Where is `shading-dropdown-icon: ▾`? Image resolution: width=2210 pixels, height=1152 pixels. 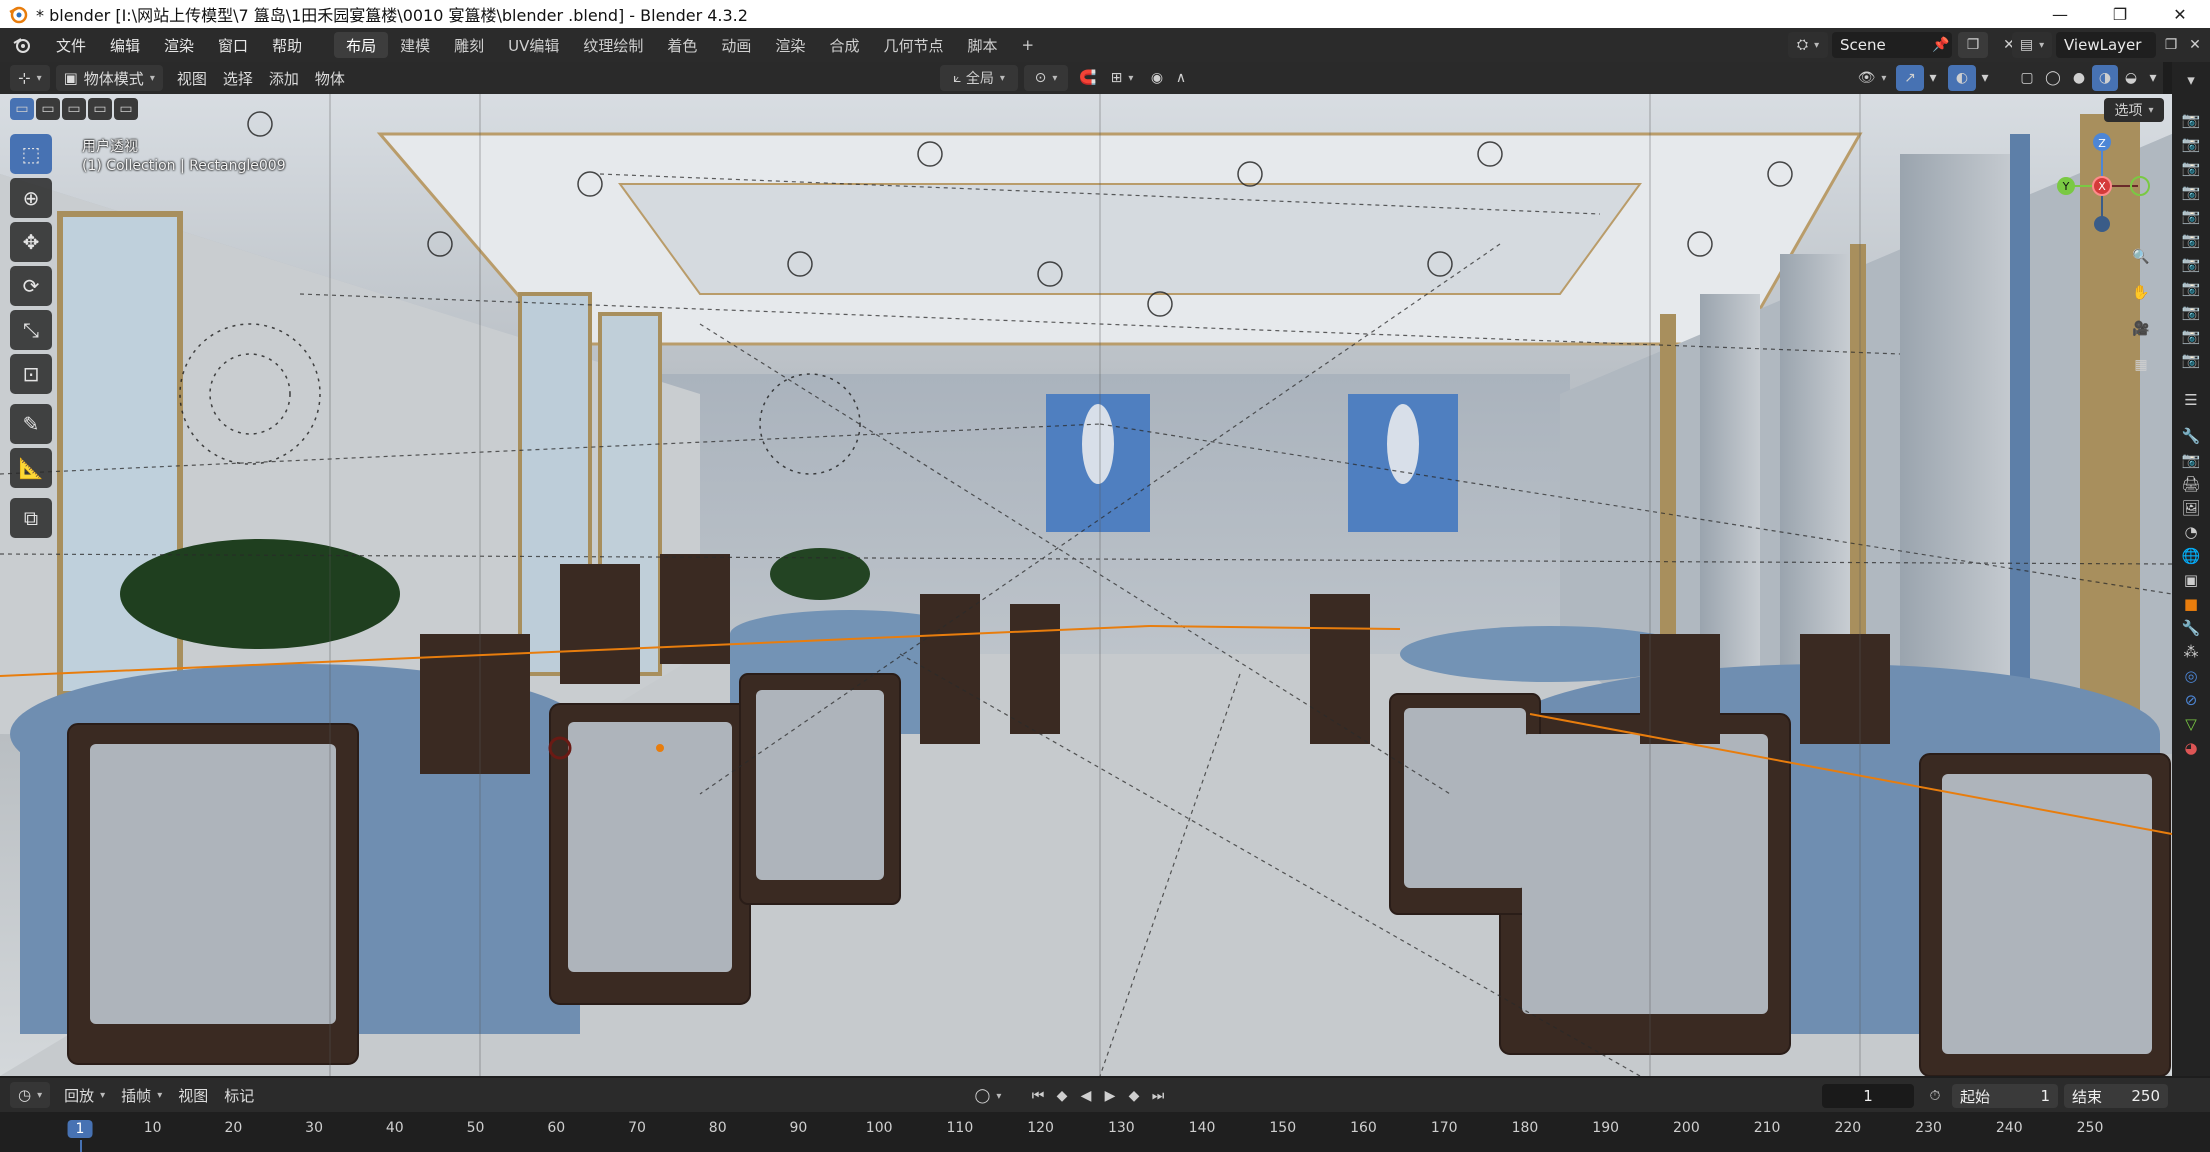
shading-dropdown-icon: ▾ is located at coordinates (2153, 78).